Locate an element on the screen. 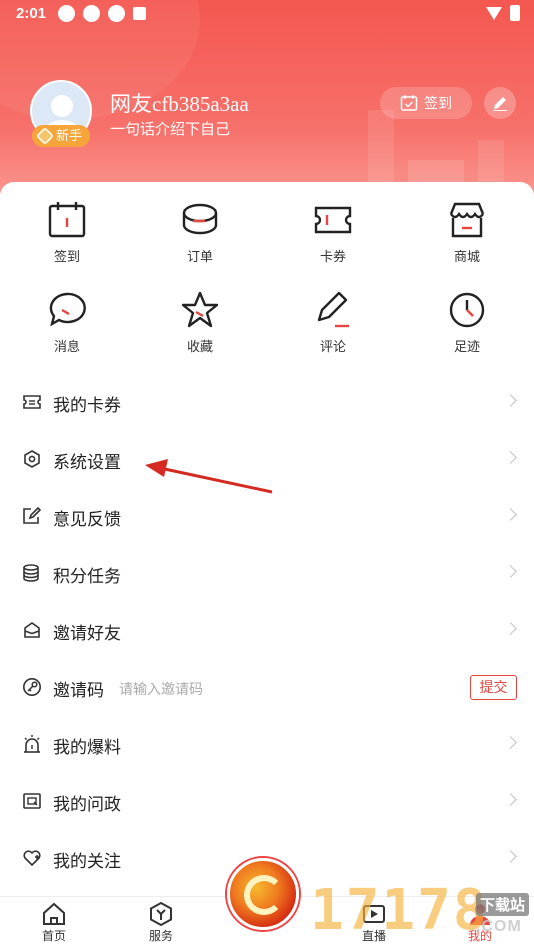 The image size is (534, 950). invite-code-input: 请输入邀请码 is located at coordinates (161, 689).